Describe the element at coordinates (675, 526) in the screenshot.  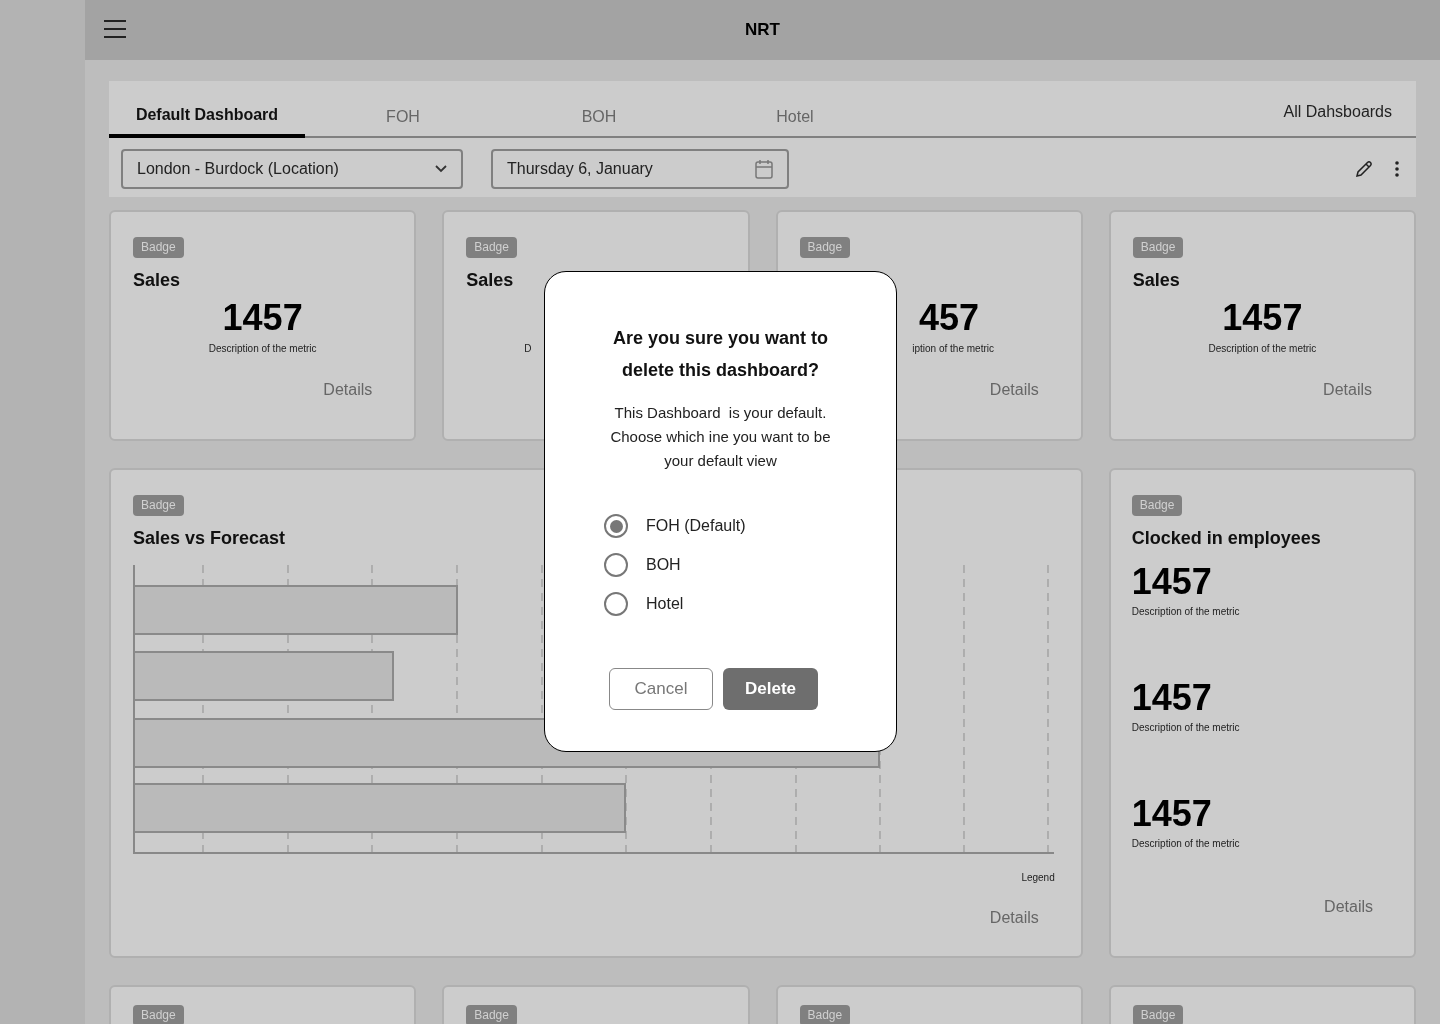
I see `radio-option: FOH (Default)` at that location.